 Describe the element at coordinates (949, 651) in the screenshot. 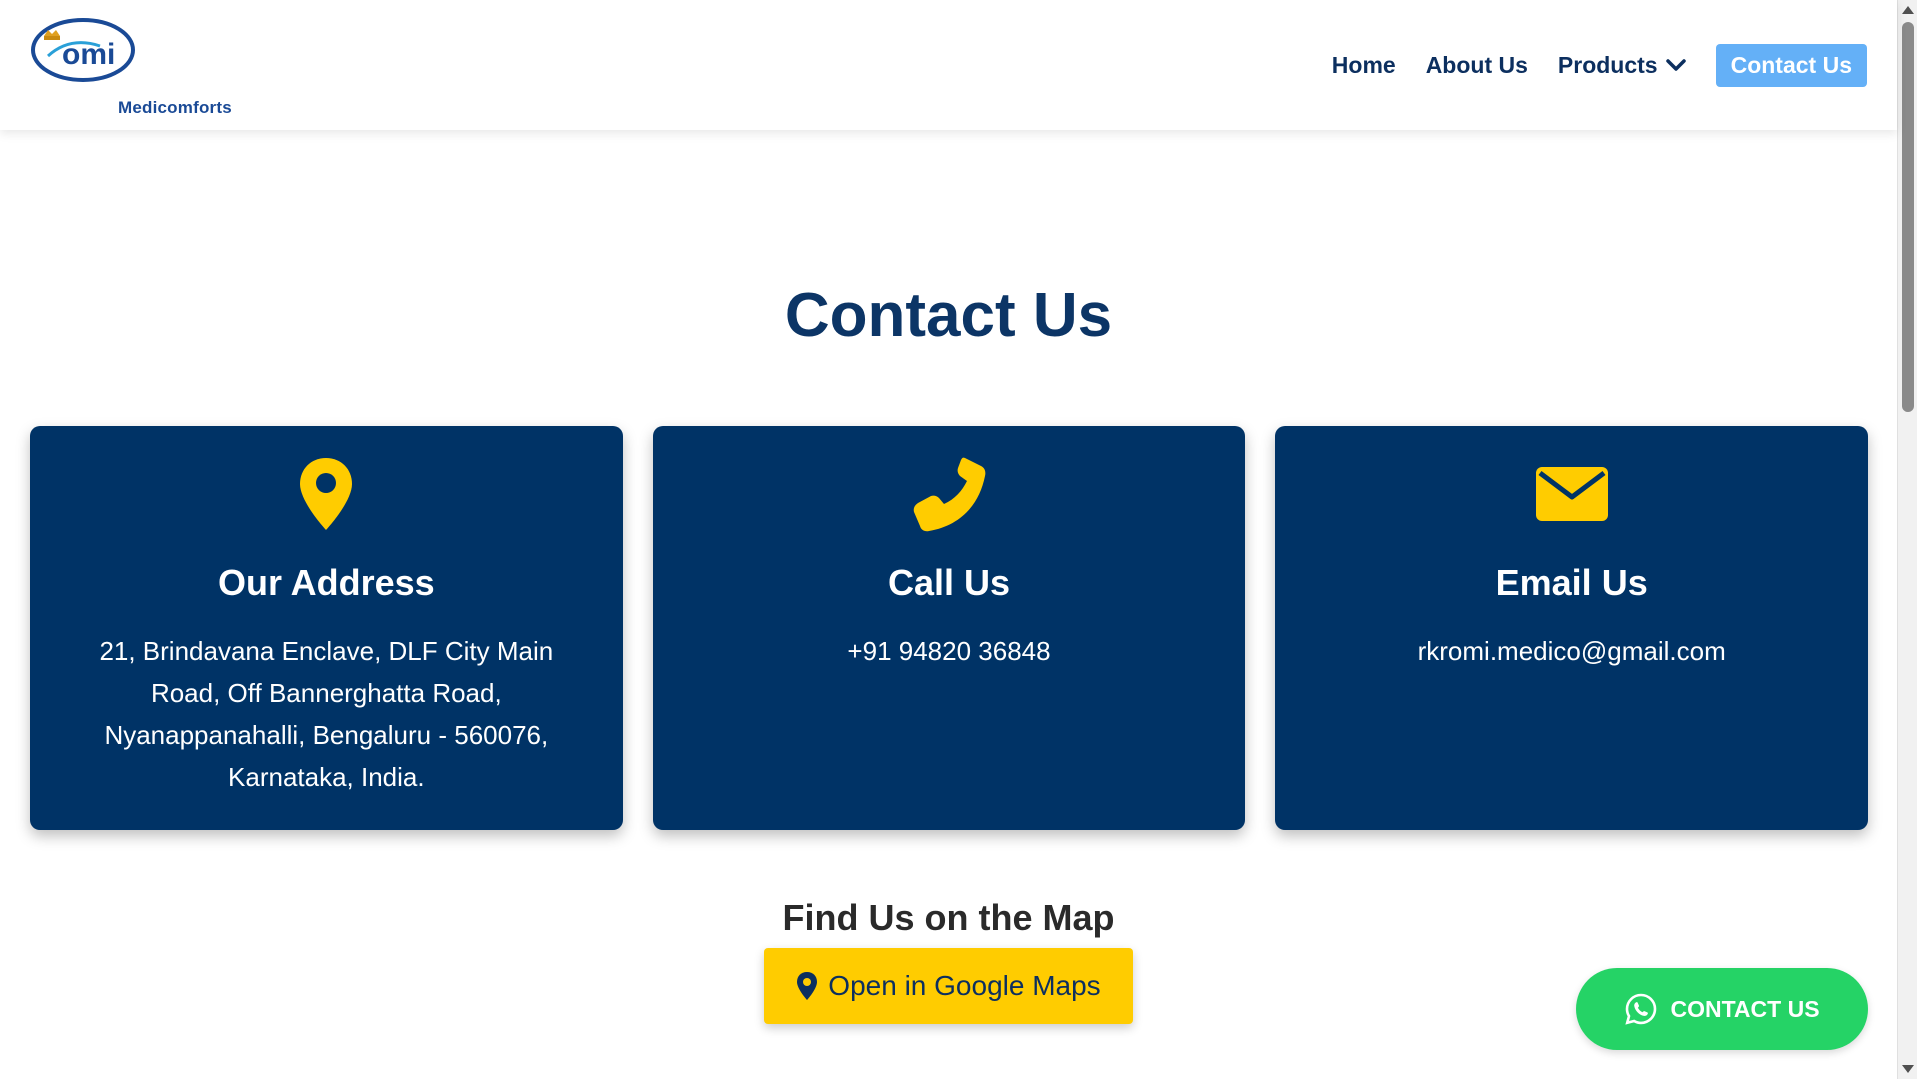

I see `phone-number: +91 94820 36848` at that location.